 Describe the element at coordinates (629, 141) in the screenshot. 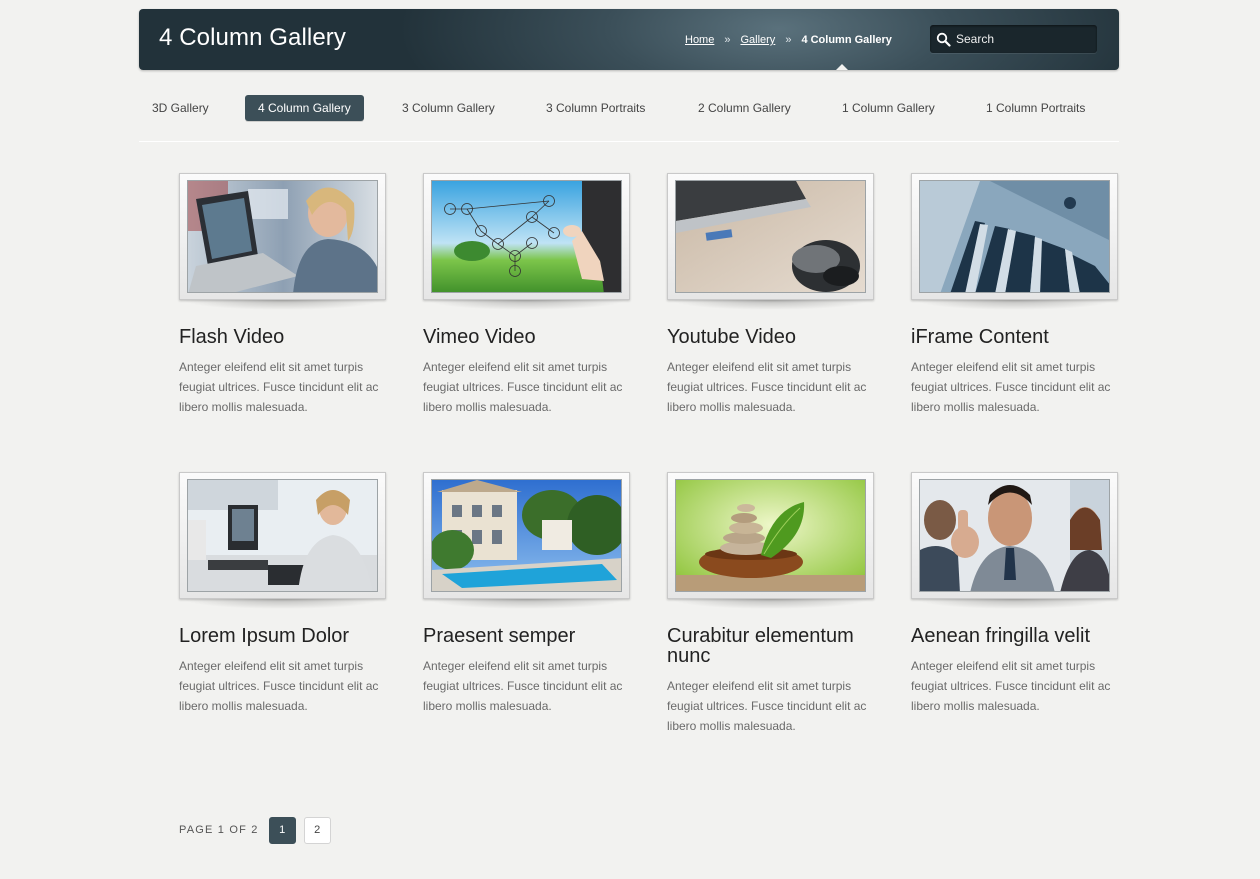

I see `nav-divider` at that location.